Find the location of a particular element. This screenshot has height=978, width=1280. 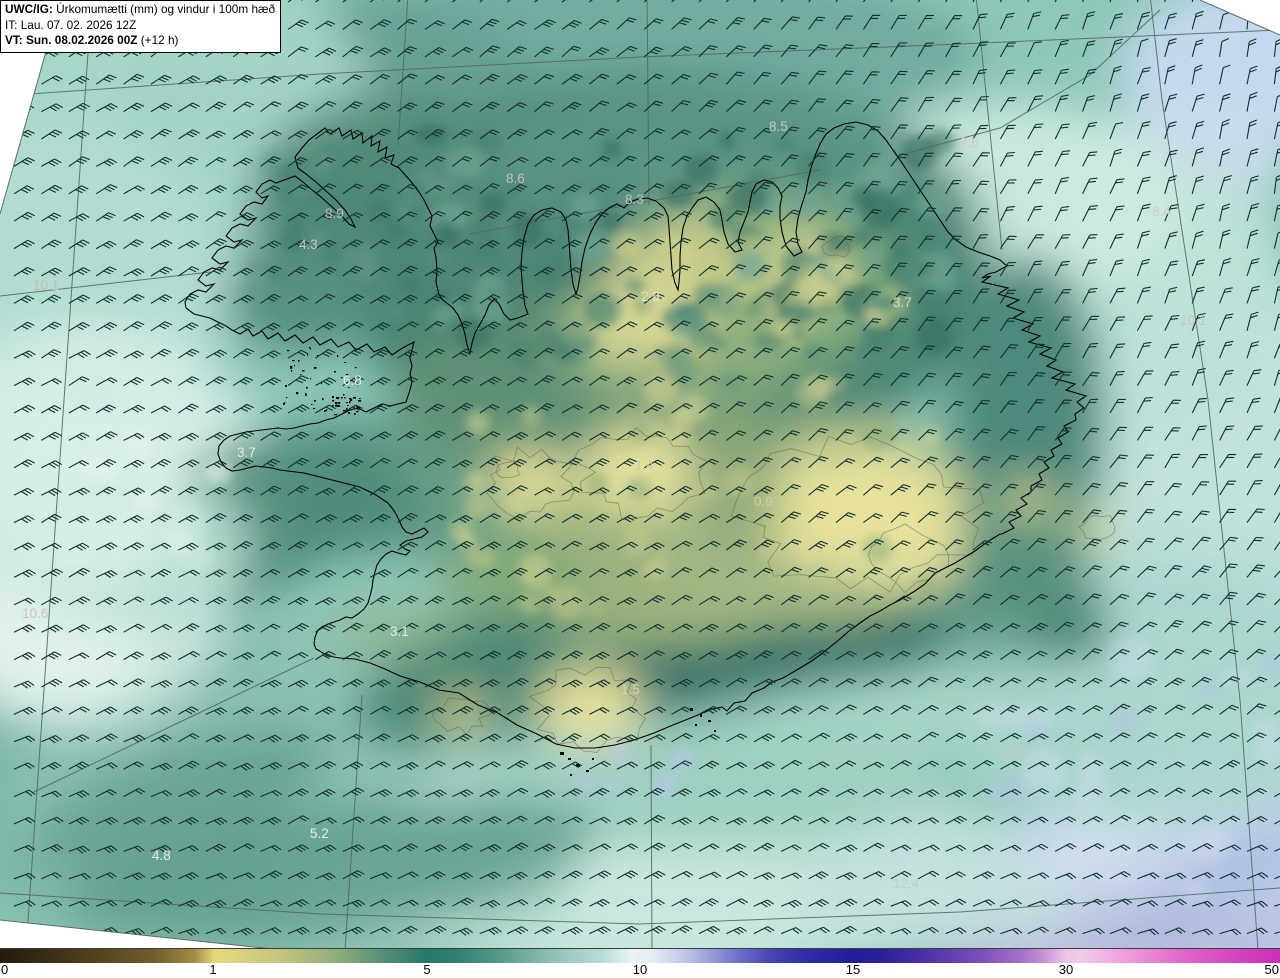

svg-text: 8.5 is located at coordinates (778, 126).